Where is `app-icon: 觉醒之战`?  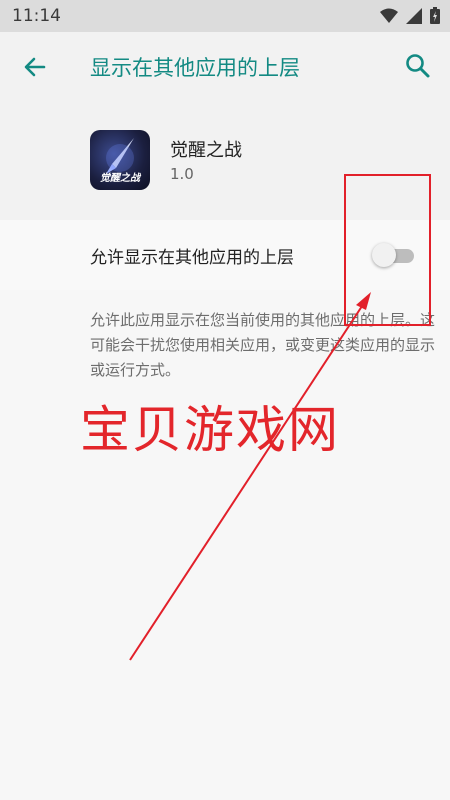 app-icon: 觉醒之战 is located at coordinates (120, 160).